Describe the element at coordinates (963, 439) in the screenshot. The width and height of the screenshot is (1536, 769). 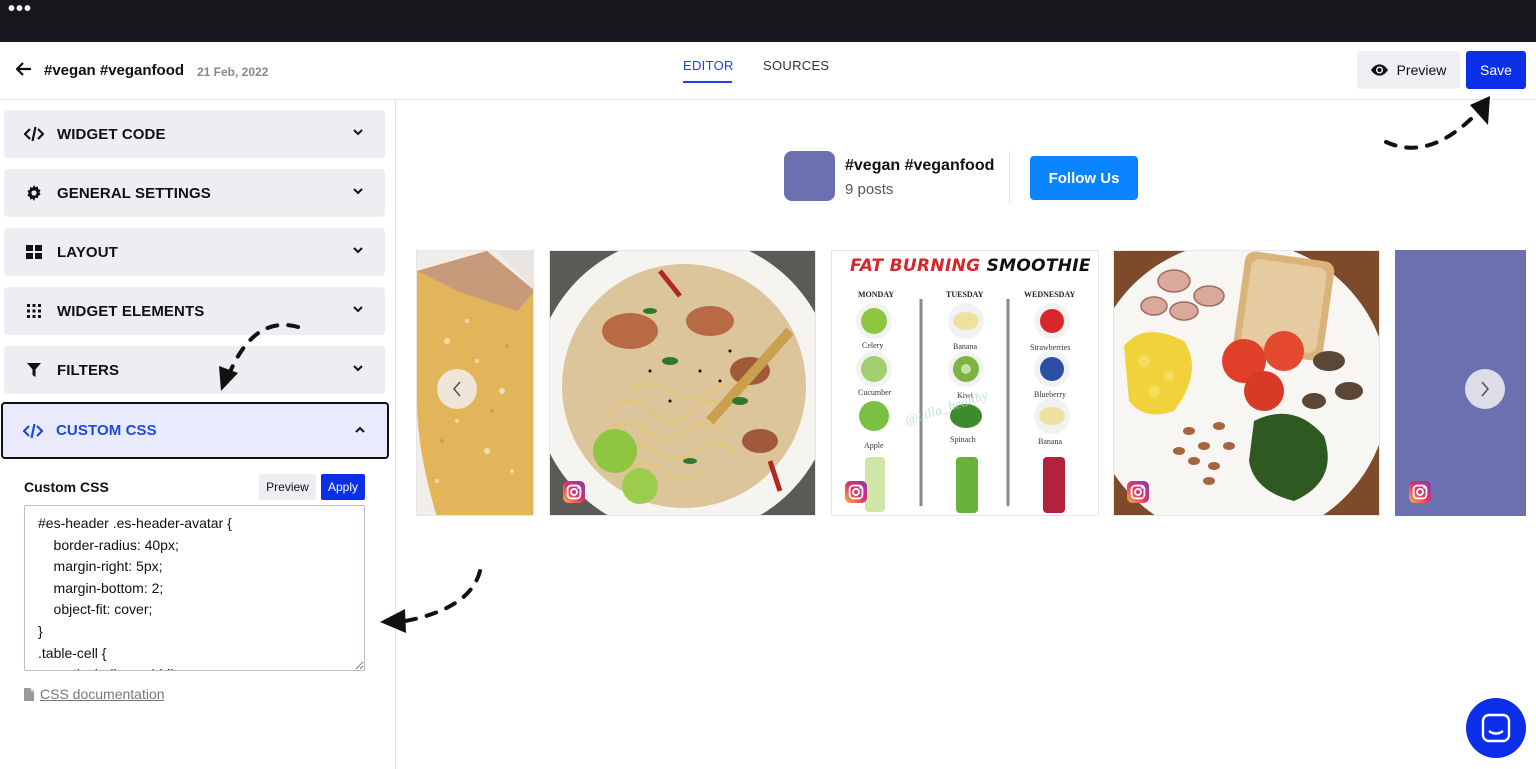
I see `ingredient-spinach: Spinach` at that location.